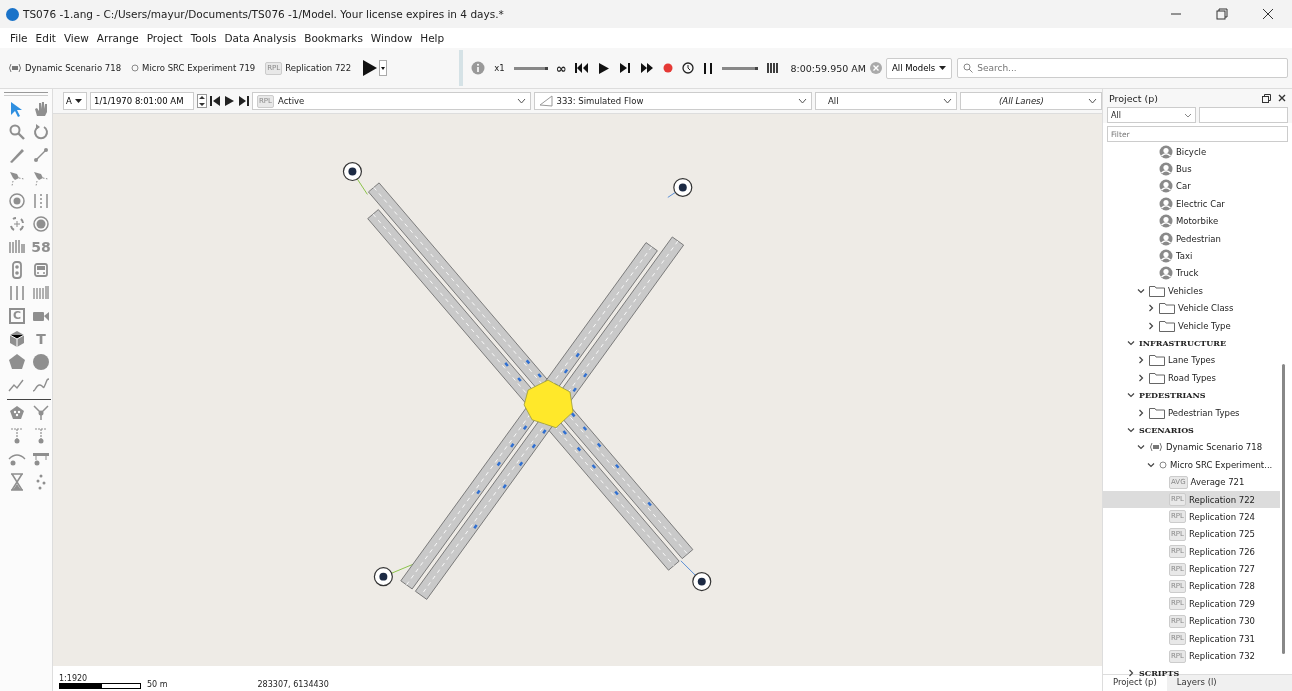 This screenshot has height=691, width=1292. I want to click on crosshair-icon, so click(17, 224).